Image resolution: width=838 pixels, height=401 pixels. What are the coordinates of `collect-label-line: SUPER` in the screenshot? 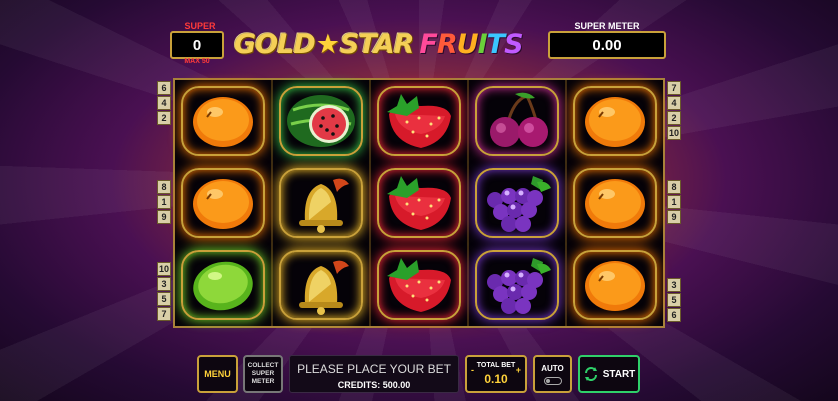 It's located at (263, 373).